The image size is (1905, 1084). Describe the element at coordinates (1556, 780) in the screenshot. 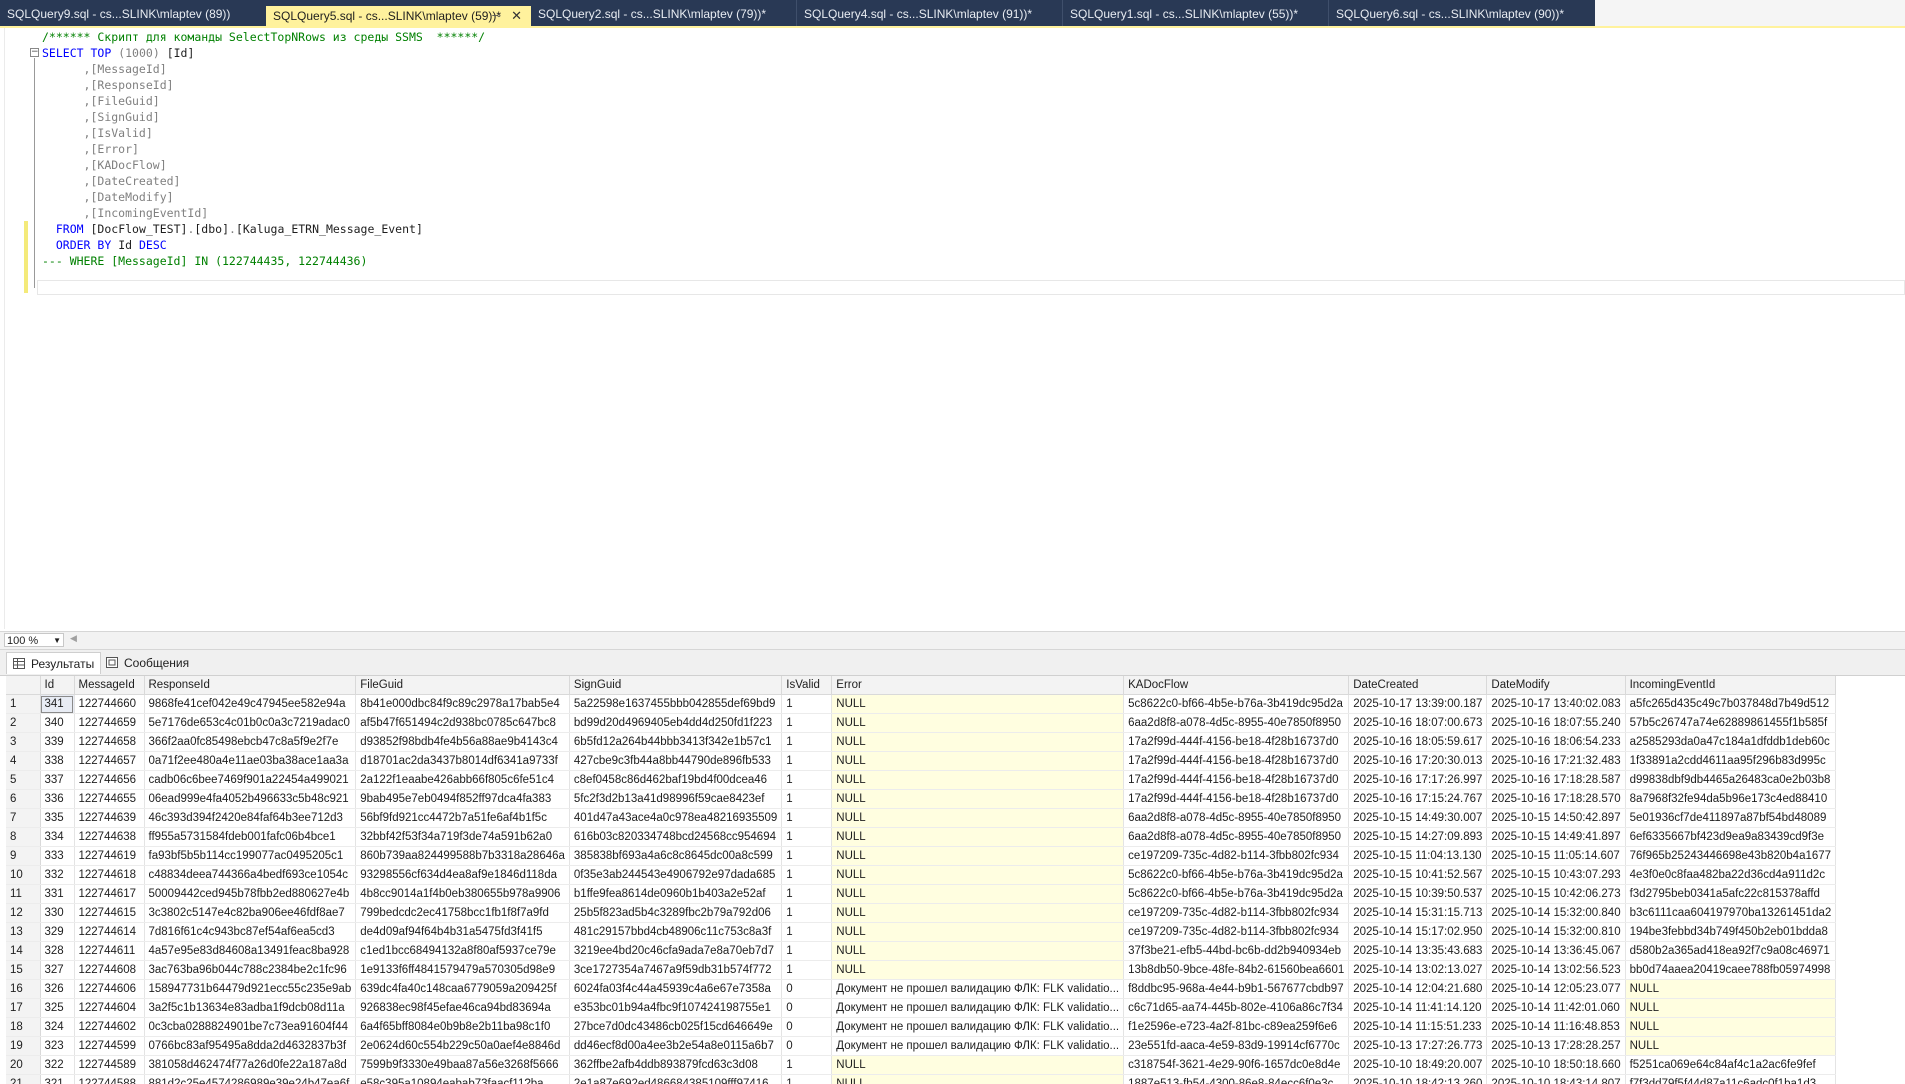

I see `grid-cell-datemodify: 2025-10-16 17:18:28.587` at that location.